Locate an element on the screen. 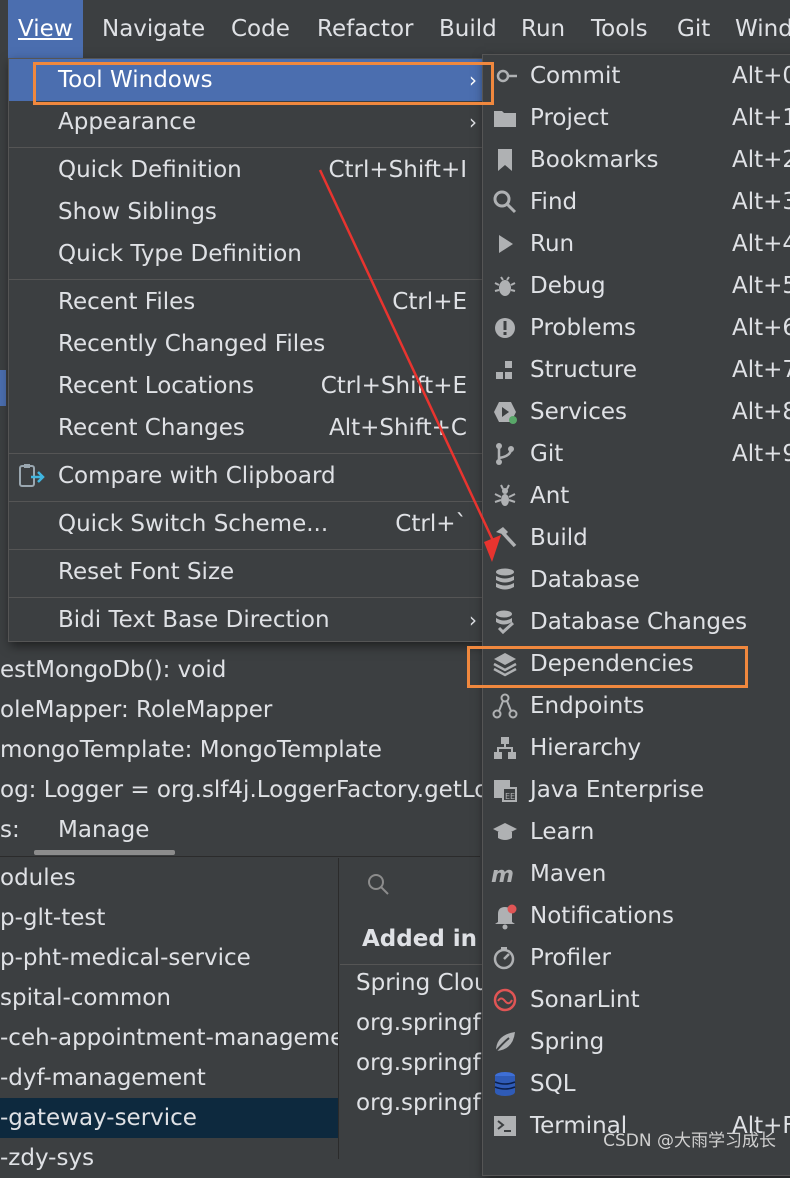 Image resolution: width=790 pixels, height=1178 pixels. menu-navigate: Navigate is located at coordinates (153, 29).